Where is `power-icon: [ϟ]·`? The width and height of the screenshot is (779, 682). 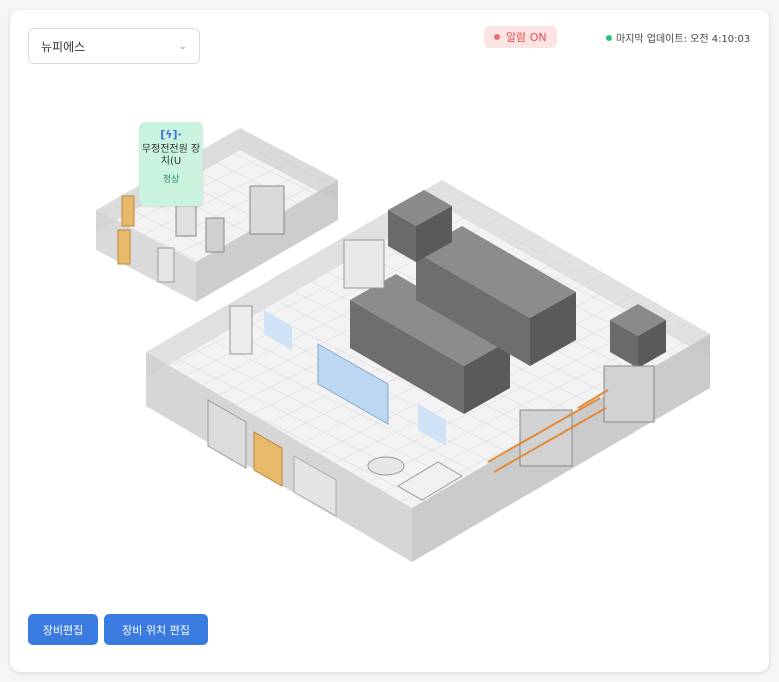
power-icon: [ϟ]· is located at coordinates (171, 134).